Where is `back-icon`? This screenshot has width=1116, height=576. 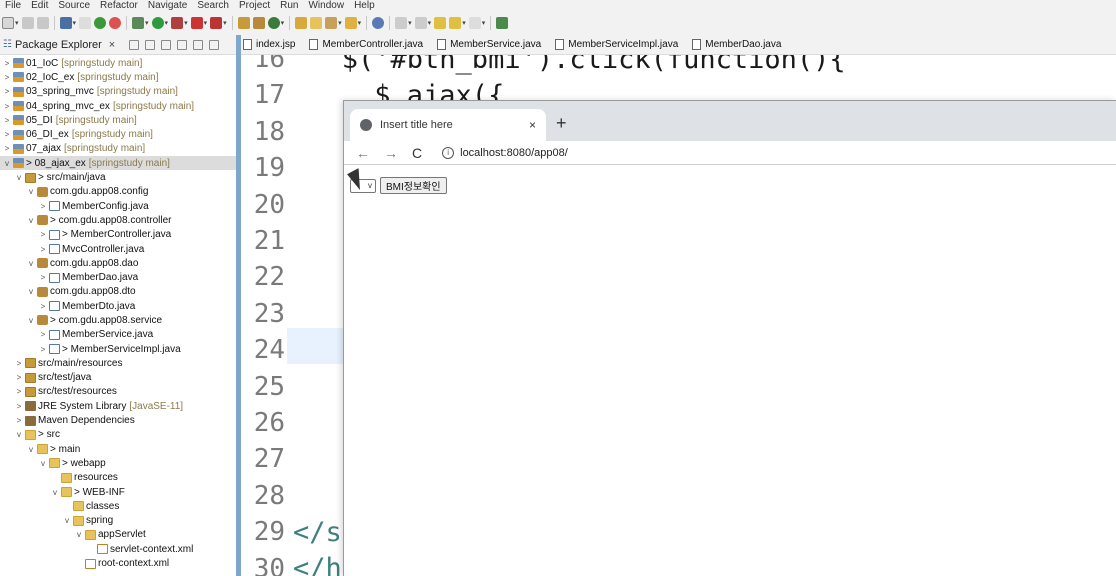 back-icon is located at coordinates (455, 23).